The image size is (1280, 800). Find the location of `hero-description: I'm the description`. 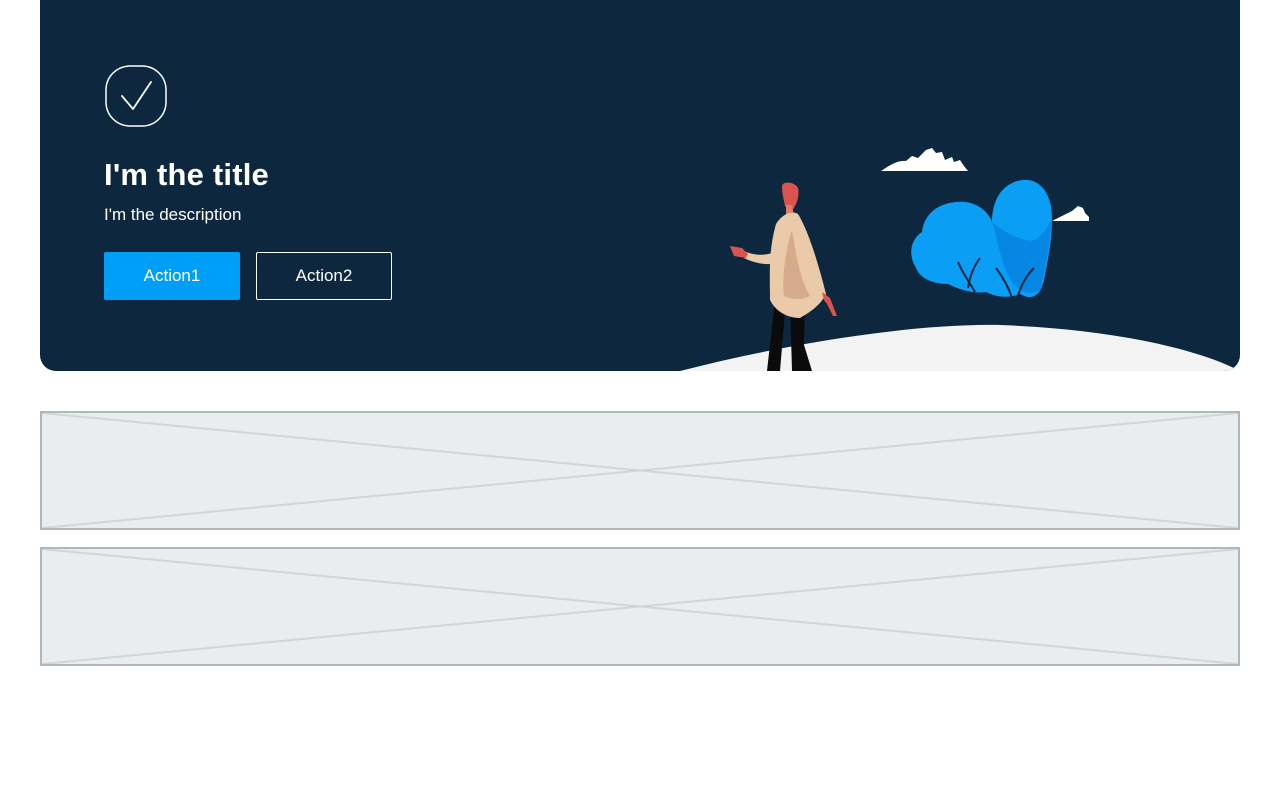

hero-description: I'm the description is located at coordinates (173, 214).